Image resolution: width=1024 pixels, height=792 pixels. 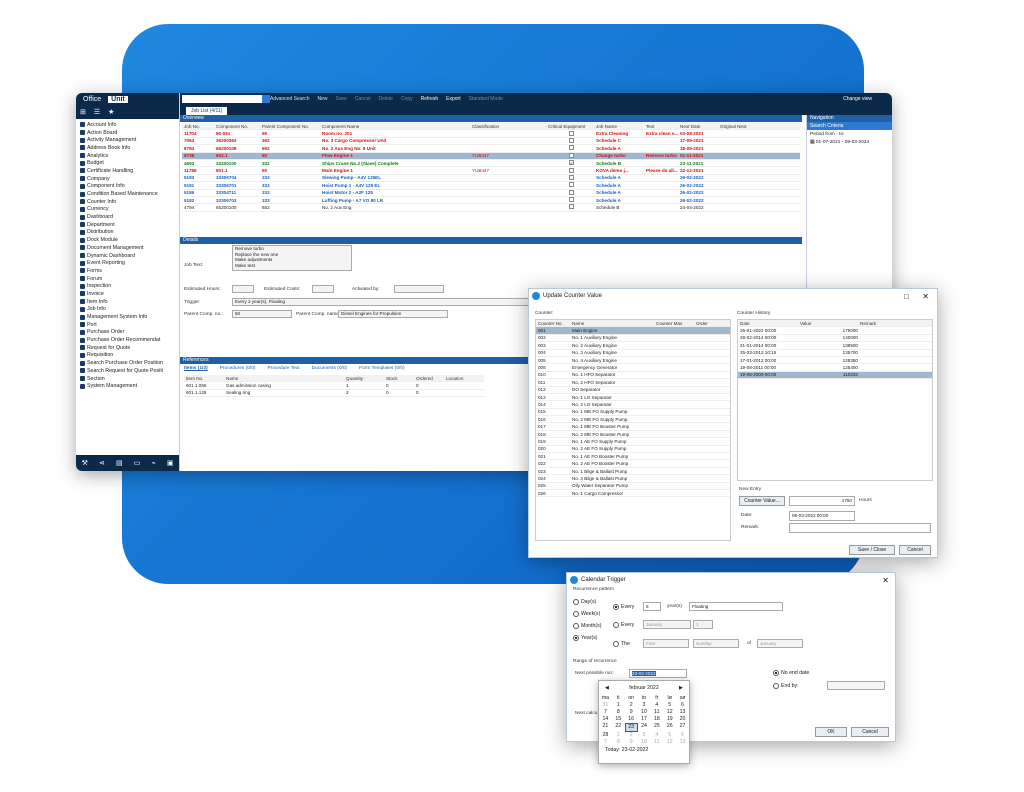 What do you see at coordinates (83, 112) in the screenshot?
I see `tree-view-icon: ⊞` at bounding box center [83, 112].